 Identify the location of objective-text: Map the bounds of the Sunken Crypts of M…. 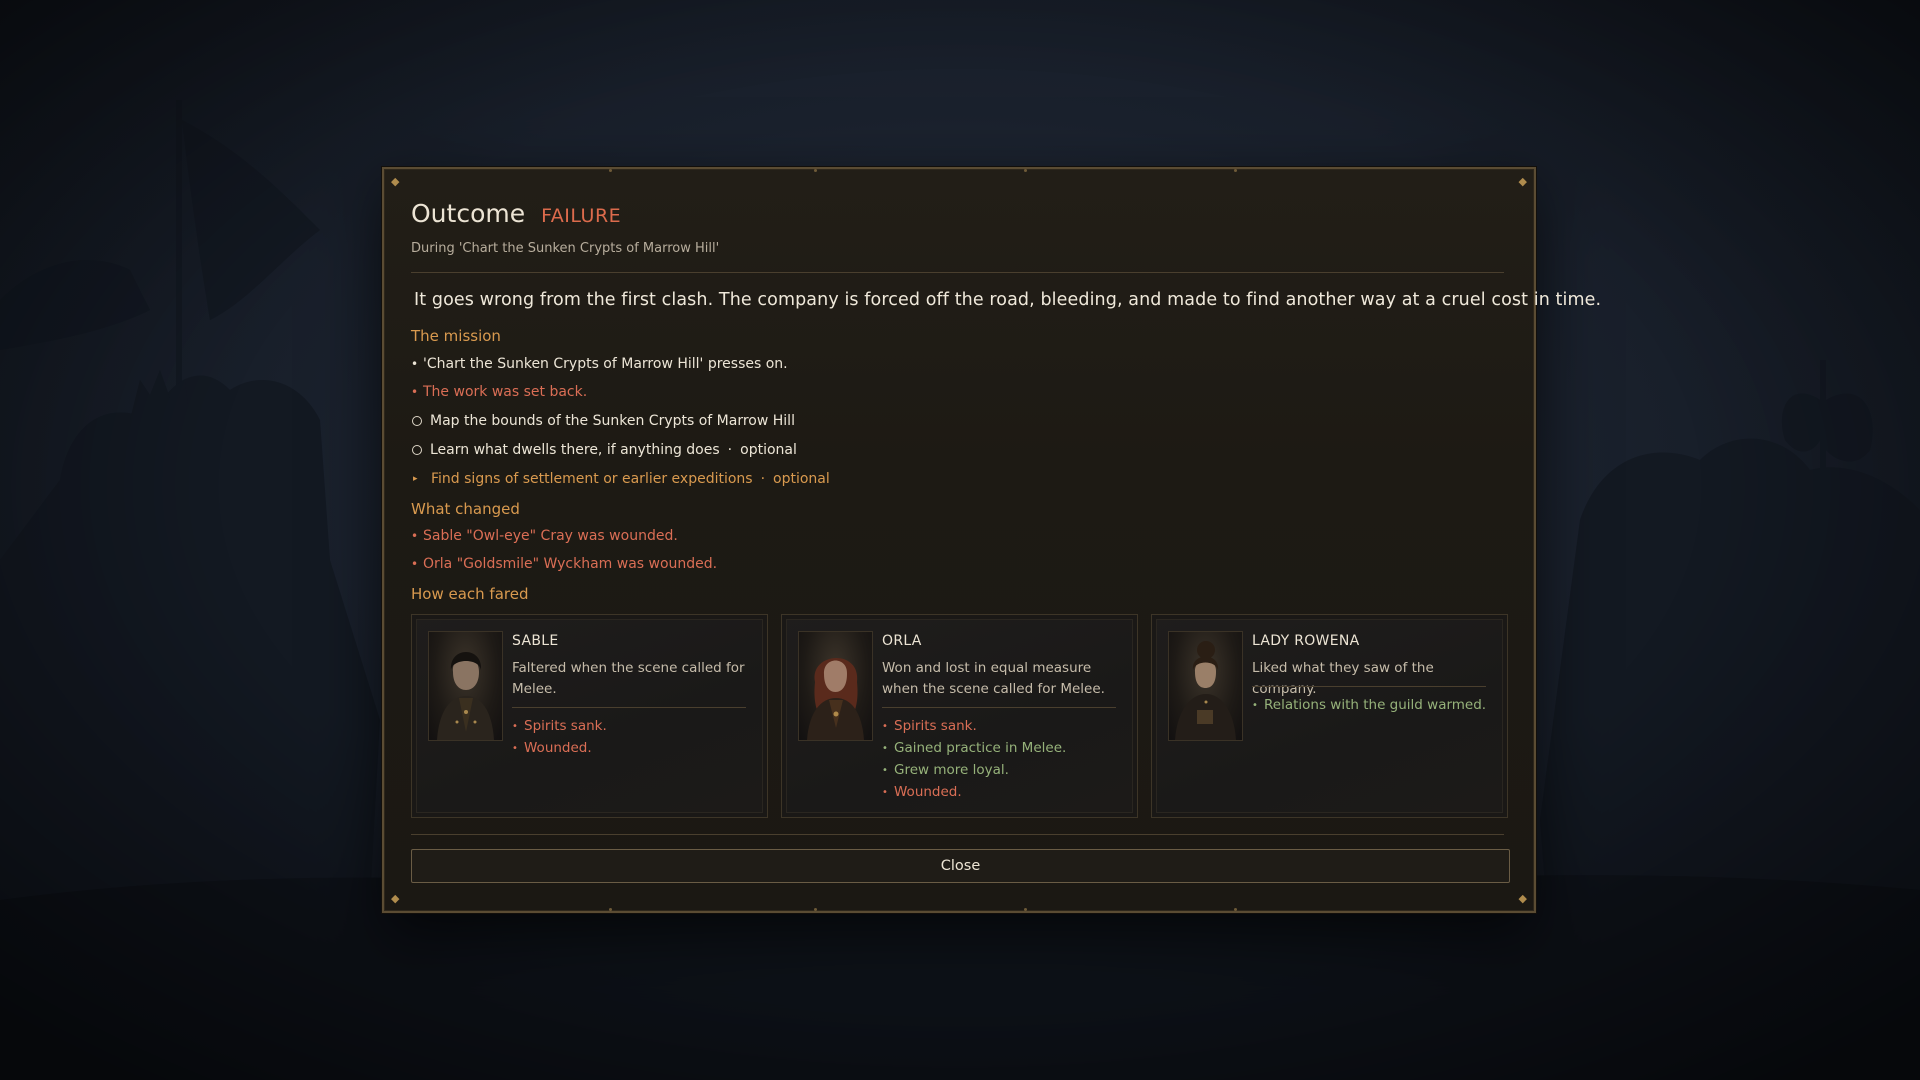
(612, 421).